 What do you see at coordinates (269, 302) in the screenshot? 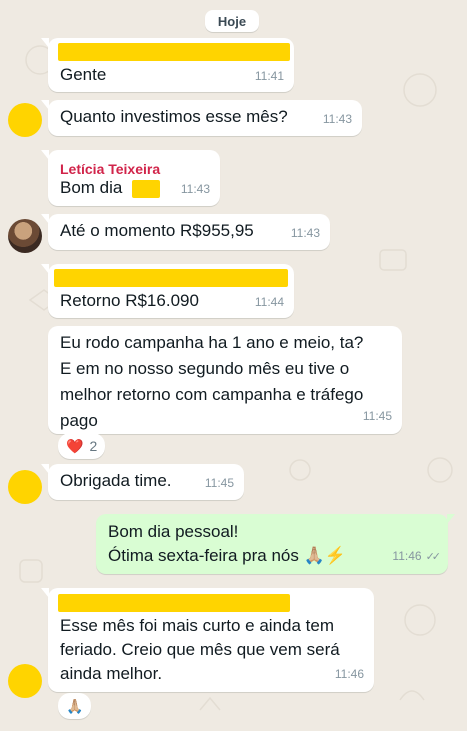
I see `message-time: 11:44` at bounding box center [269, 302].